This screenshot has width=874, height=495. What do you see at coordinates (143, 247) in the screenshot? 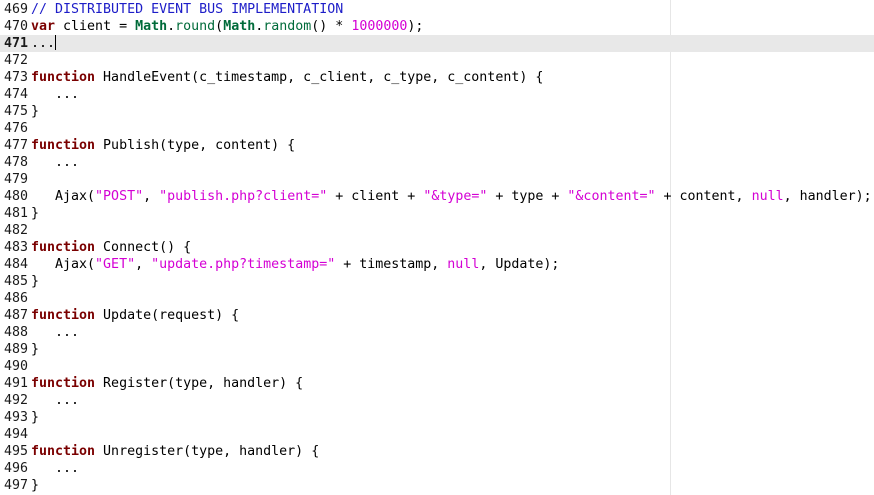
I see `code-token: Connect() {` at bounding box center [143, 247].